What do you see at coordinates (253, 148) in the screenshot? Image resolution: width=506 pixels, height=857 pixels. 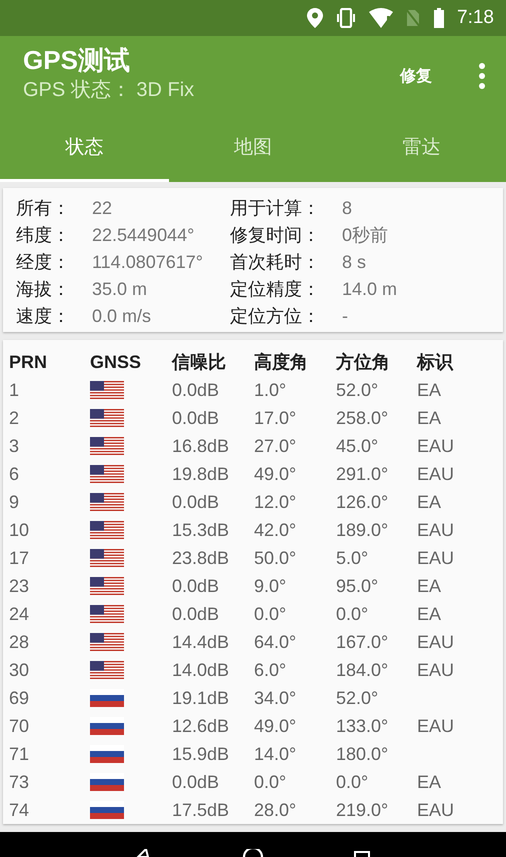 I see `tab: 地图` at bounding box center [253, 148].